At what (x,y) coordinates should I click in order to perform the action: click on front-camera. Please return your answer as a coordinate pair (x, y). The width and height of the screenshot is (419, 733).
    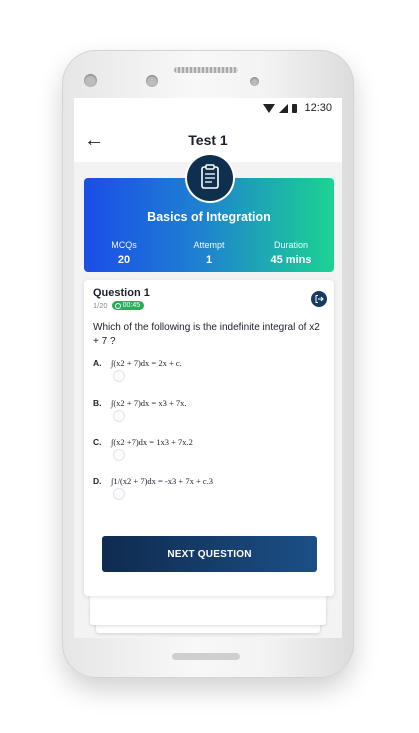
    Looking at the image, I should click on (90, 80).